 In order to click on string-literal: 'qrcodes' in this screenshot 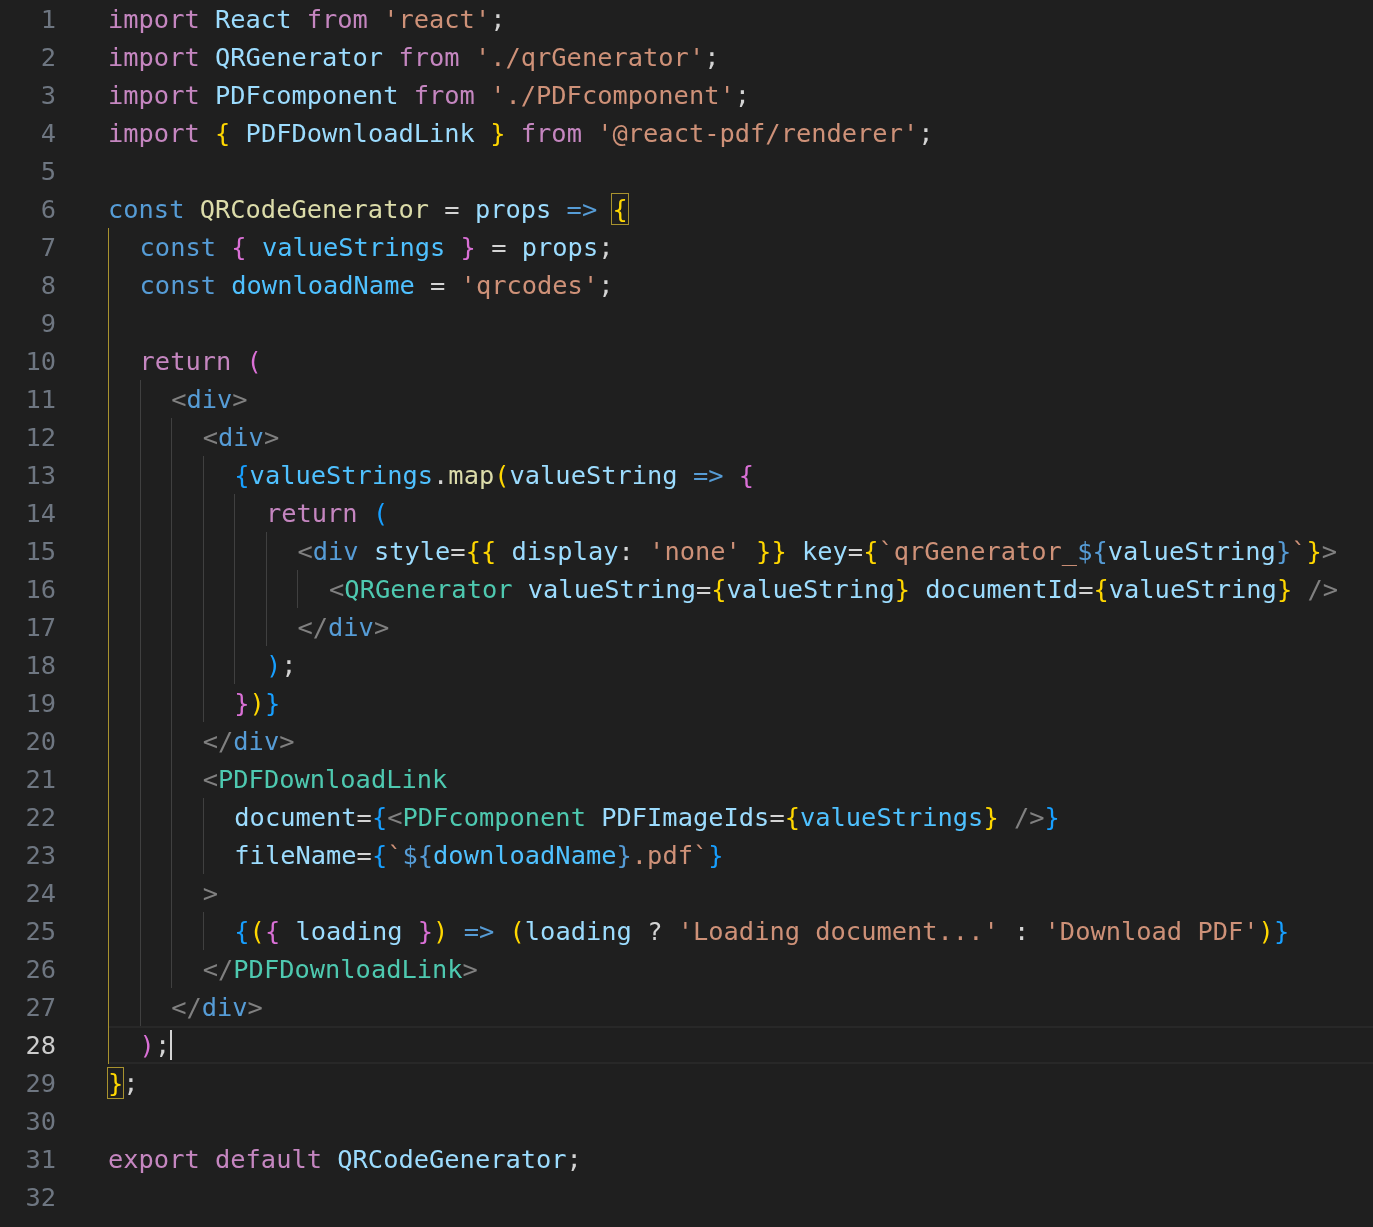, I will do `click(529, 285)`.